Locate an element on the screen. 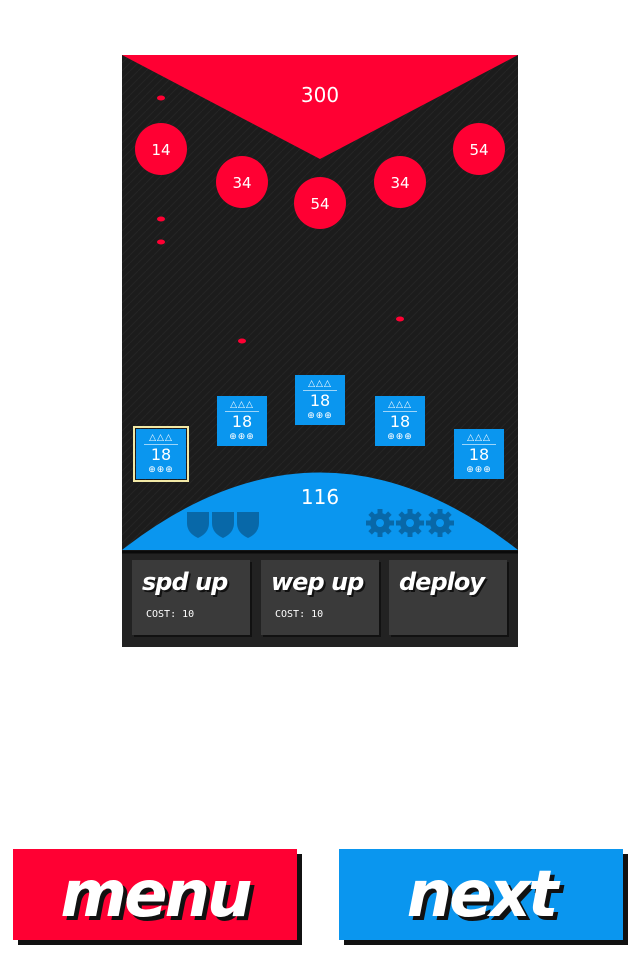 The width and height of the screenshot is (640, 960). enemy-unit: 14 is located at coordinates (161, 149).